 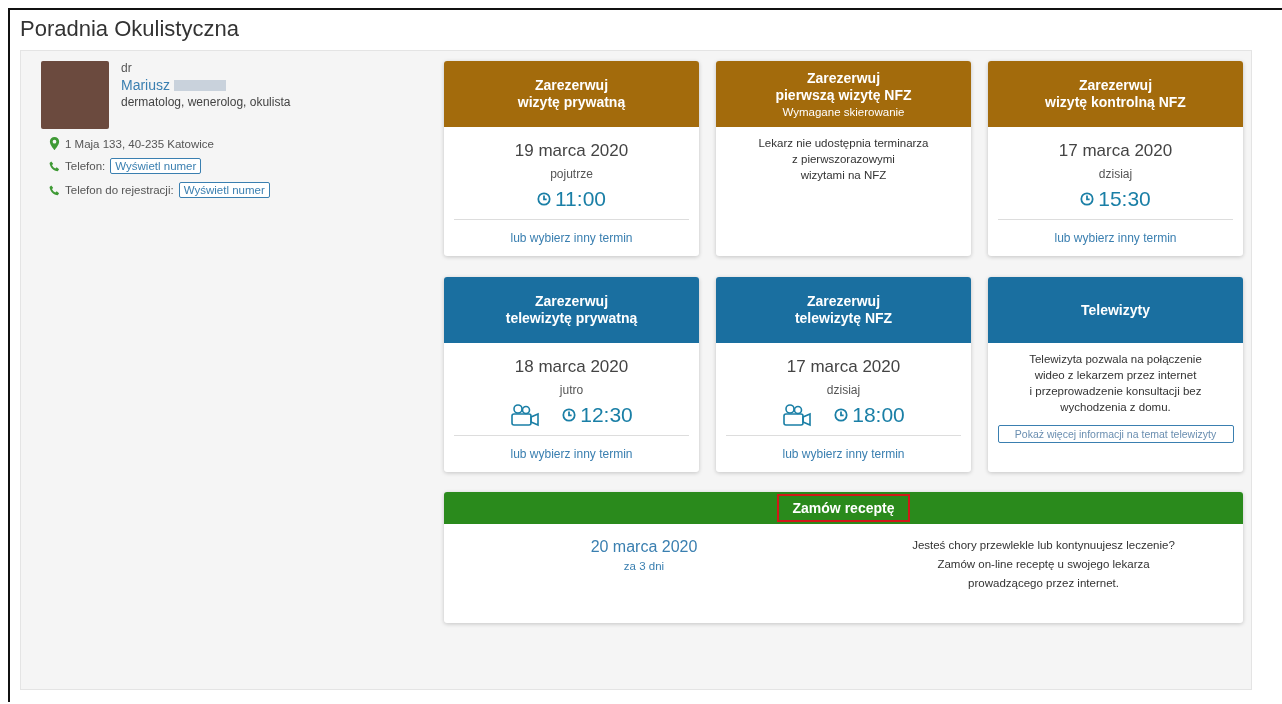 What do you see at coordinates (130, 29) in the screenshot?
I see `page-title: Poradnia Okulistyczna` at bounding box center [130, 29].